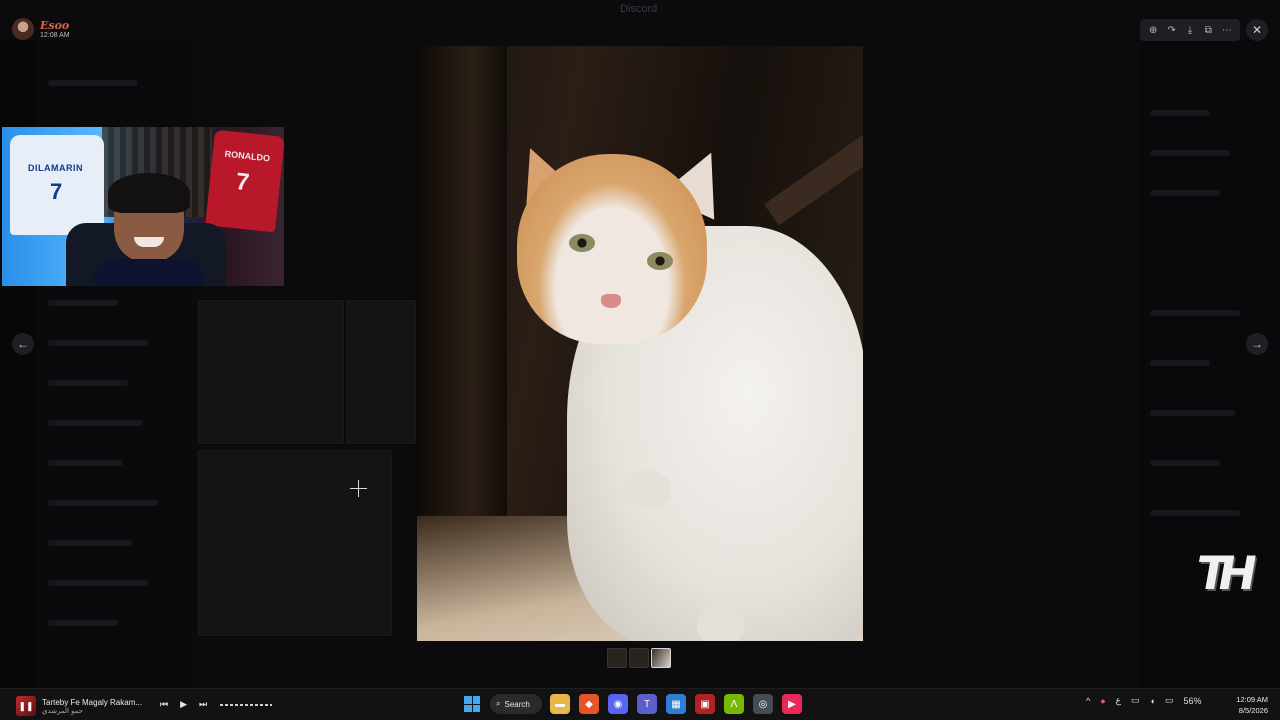 This screenshot has height=720, width=1280. I want to click on taskbar-search: ⌕ Search, so click(516, 704).